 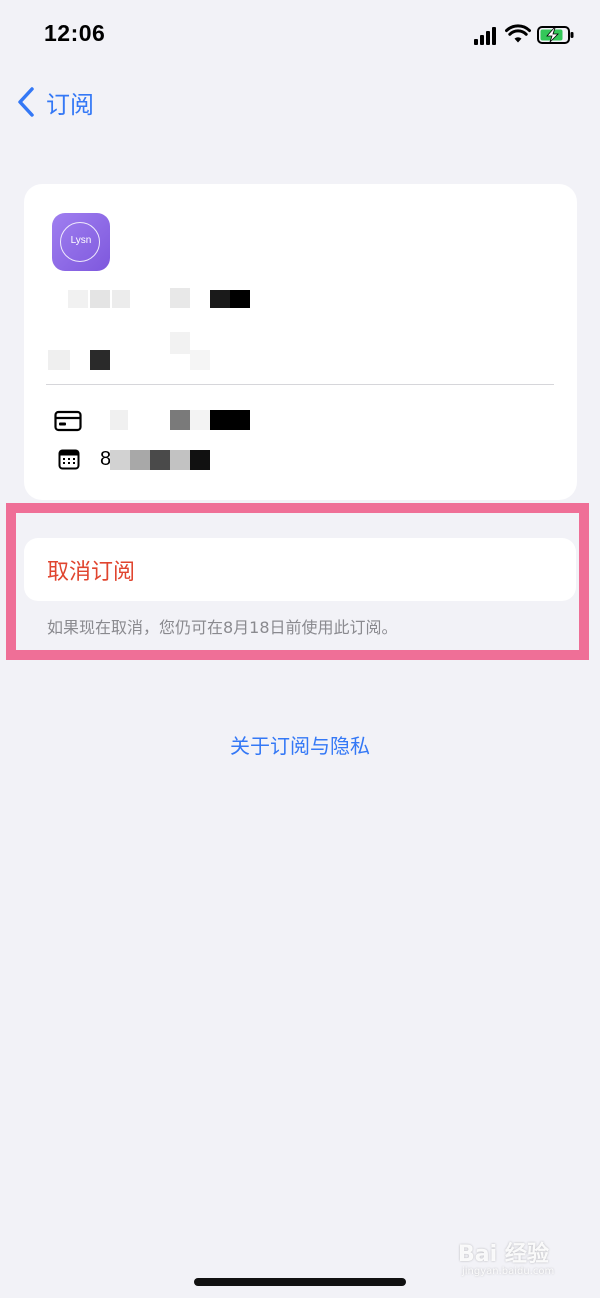 What do you see at coordinates (300, 569) in the screenshot?
I see `cancel-subscription-button: 取消订阅` at bounding box center [300, 569].